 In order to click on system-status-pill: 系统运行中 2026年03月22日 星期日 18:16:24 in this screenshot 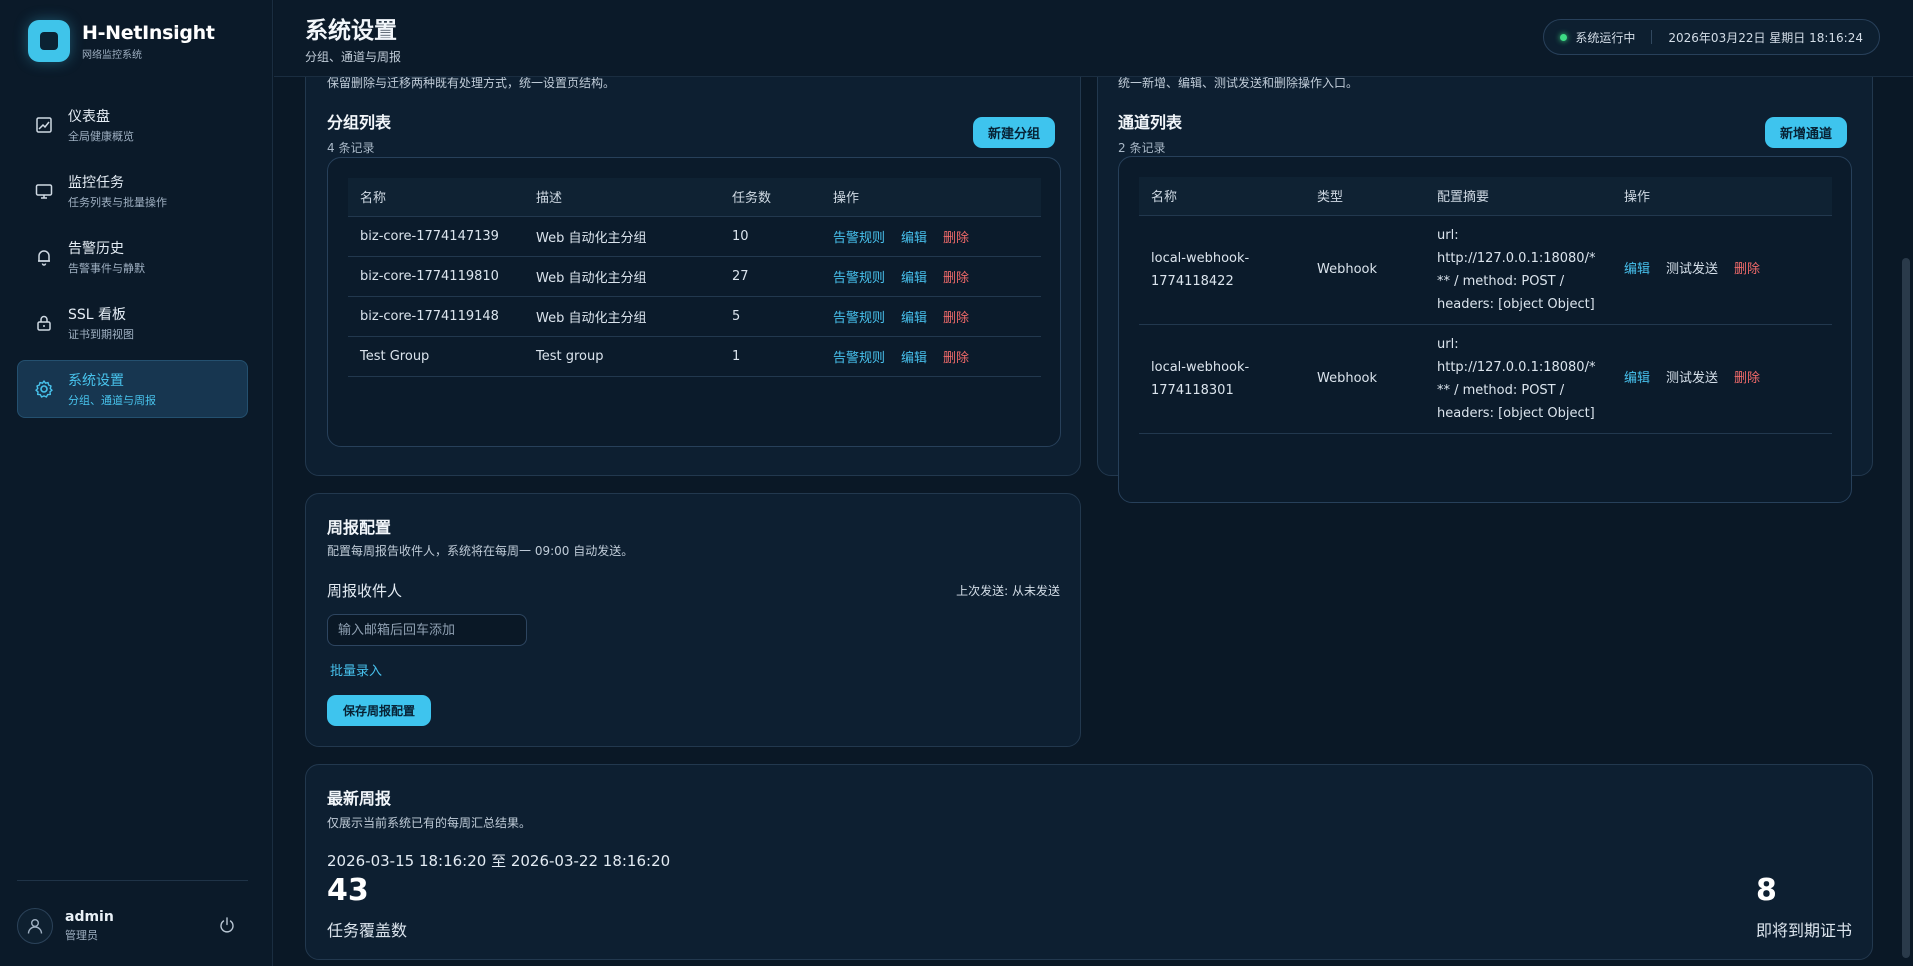, I will do `click(1711, 37)`.